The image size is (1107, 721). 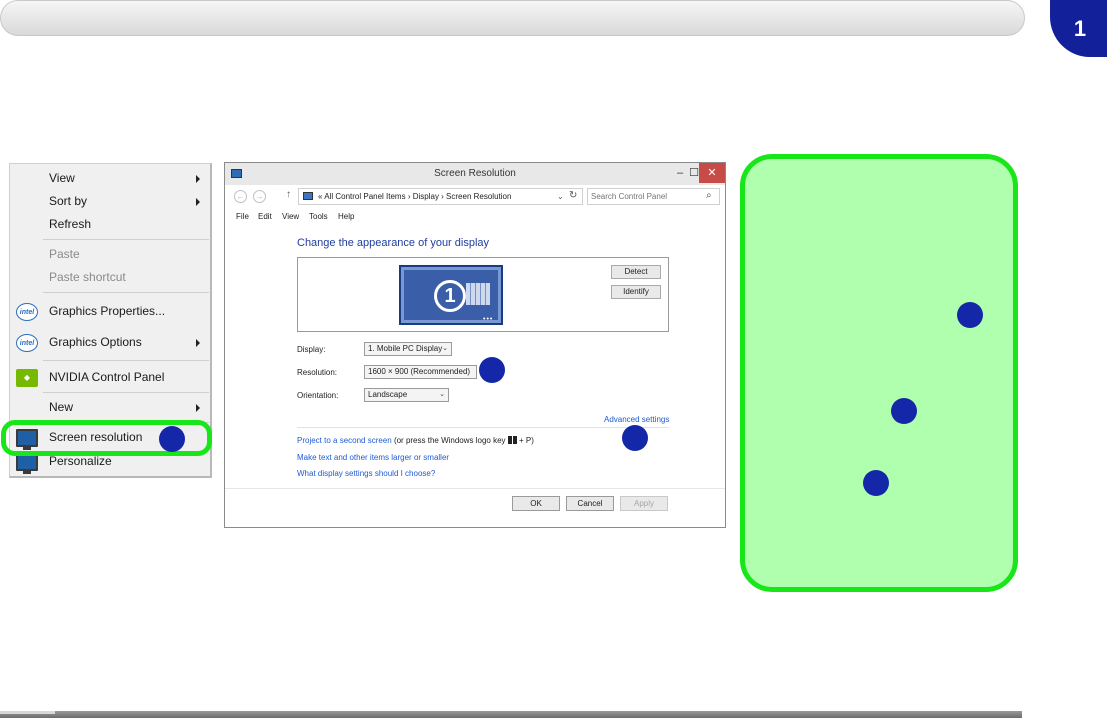 I want to click on orientation-value: Landscape, so click(x=388, y=394).